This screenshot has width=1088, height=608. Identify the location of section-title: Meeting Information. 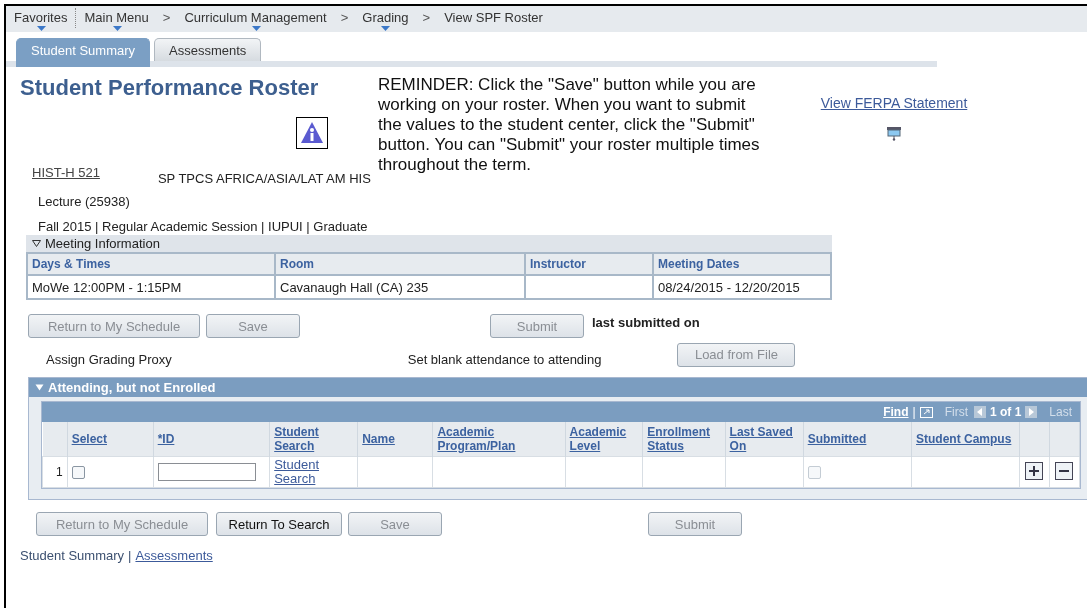
(102, 243).